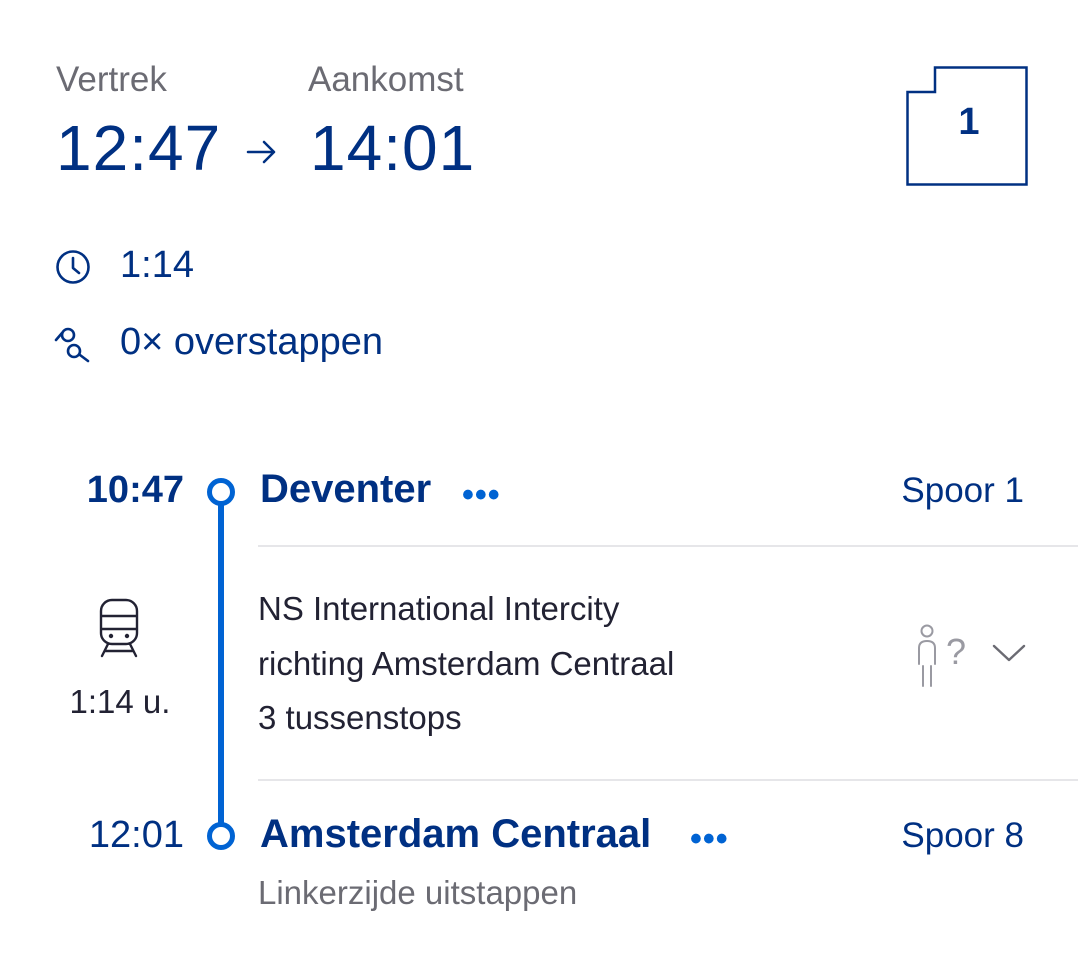 Image resolution: width=1078 pixels, height=971 pixels. Describe the element at coordinates (221, 663) in the screenshot. I see `timeline-line` at that location.